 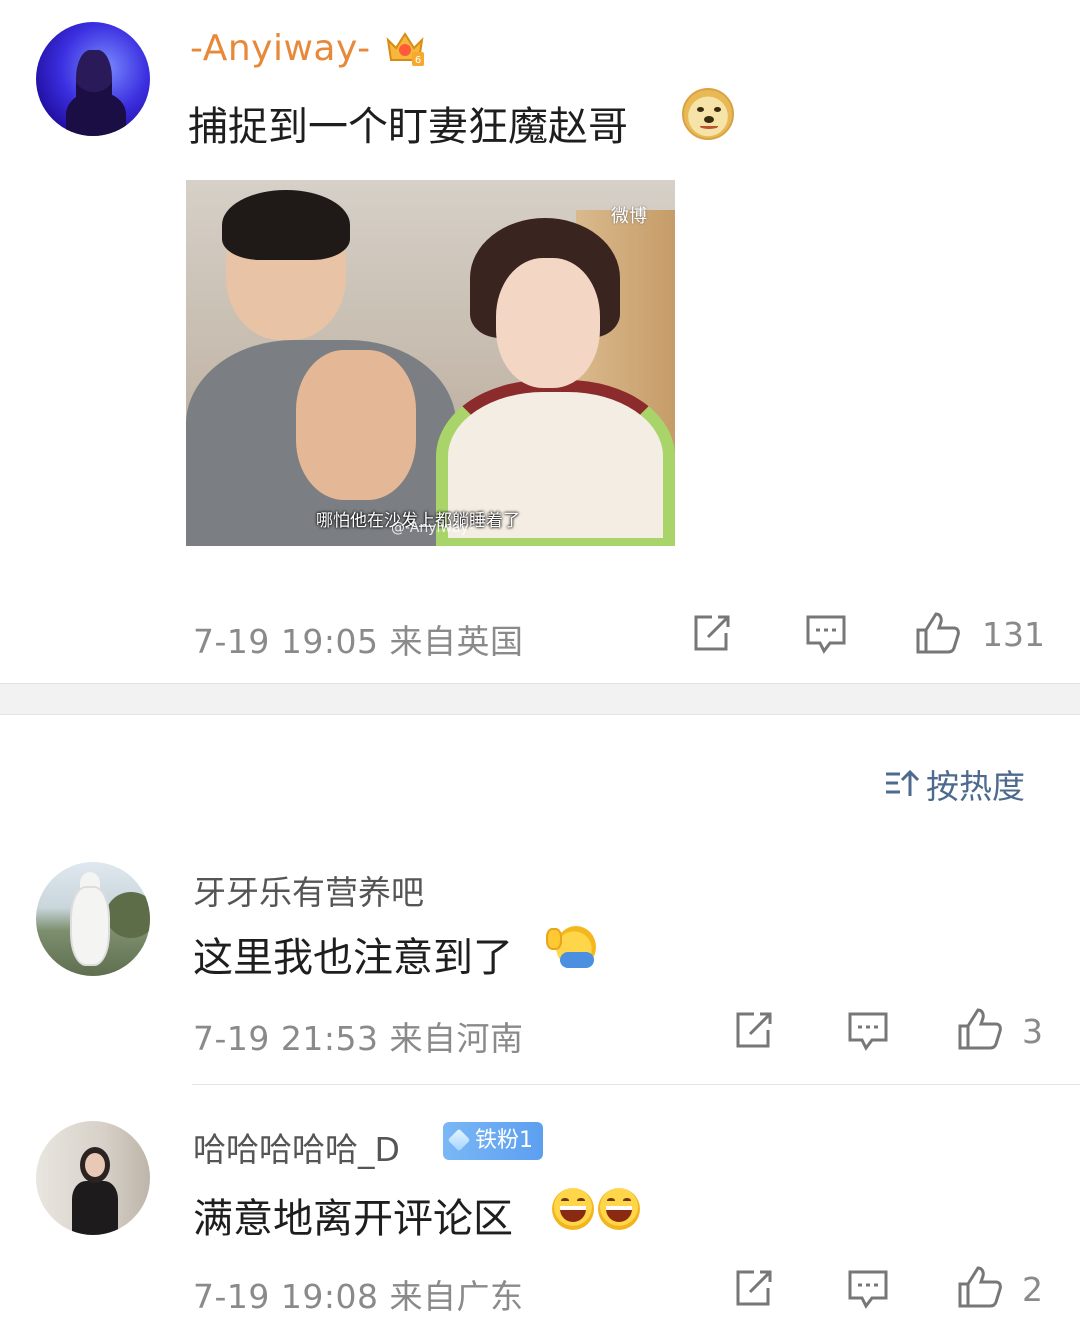 I want to click on crown-icon: 6, so click(x=405, y=47).